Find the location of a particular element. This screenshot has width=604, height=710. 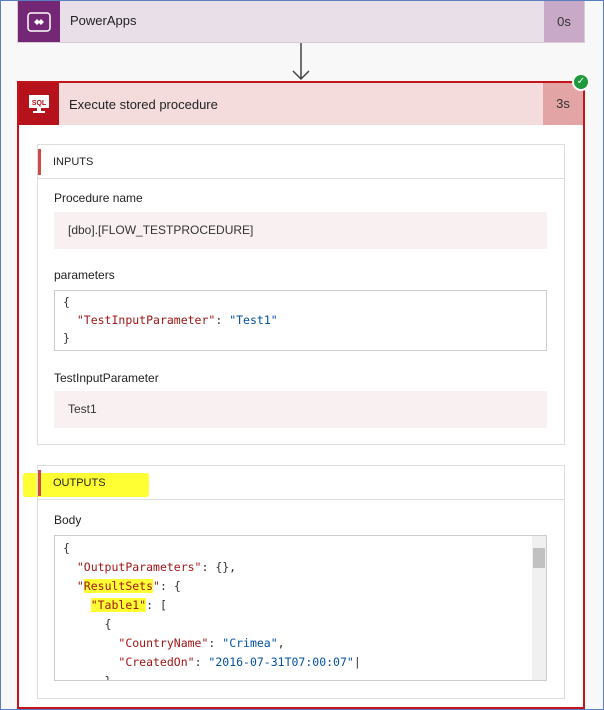

sql-icon: SQL is located at coordinates (39, 104).